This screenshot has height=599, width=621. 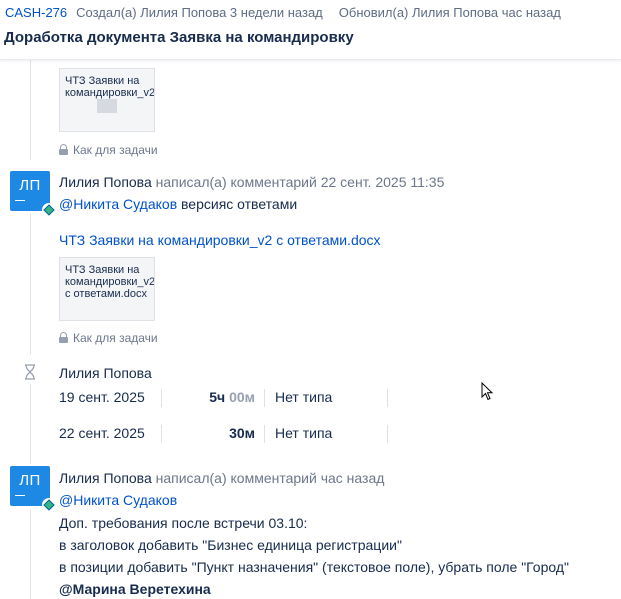 What do you see at coordinates (183, 523) in the screenshot?
I see `comment-line: Доп. требования после встречи 03.10:` at bounding box center [183, 523].